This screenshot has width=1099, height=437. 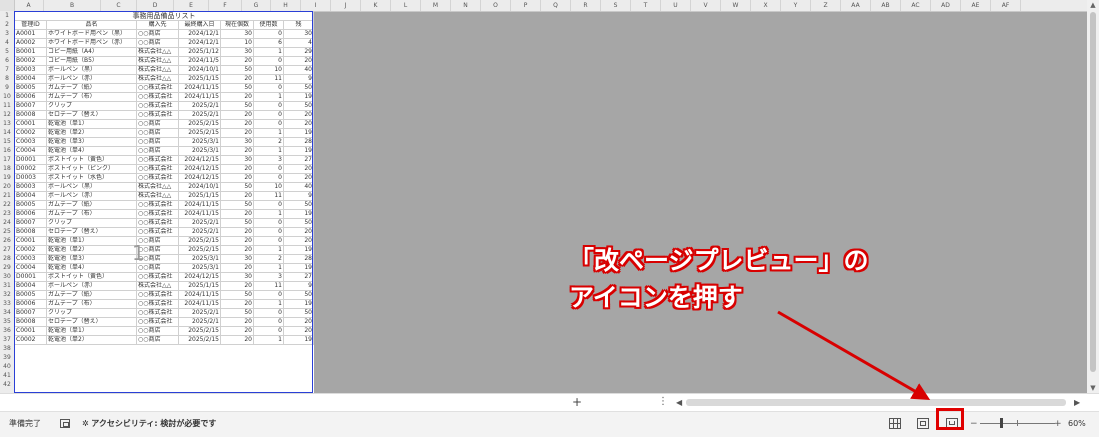 I want to click on table-cell: 乾電池（単4）, so click(x=91, y=268).